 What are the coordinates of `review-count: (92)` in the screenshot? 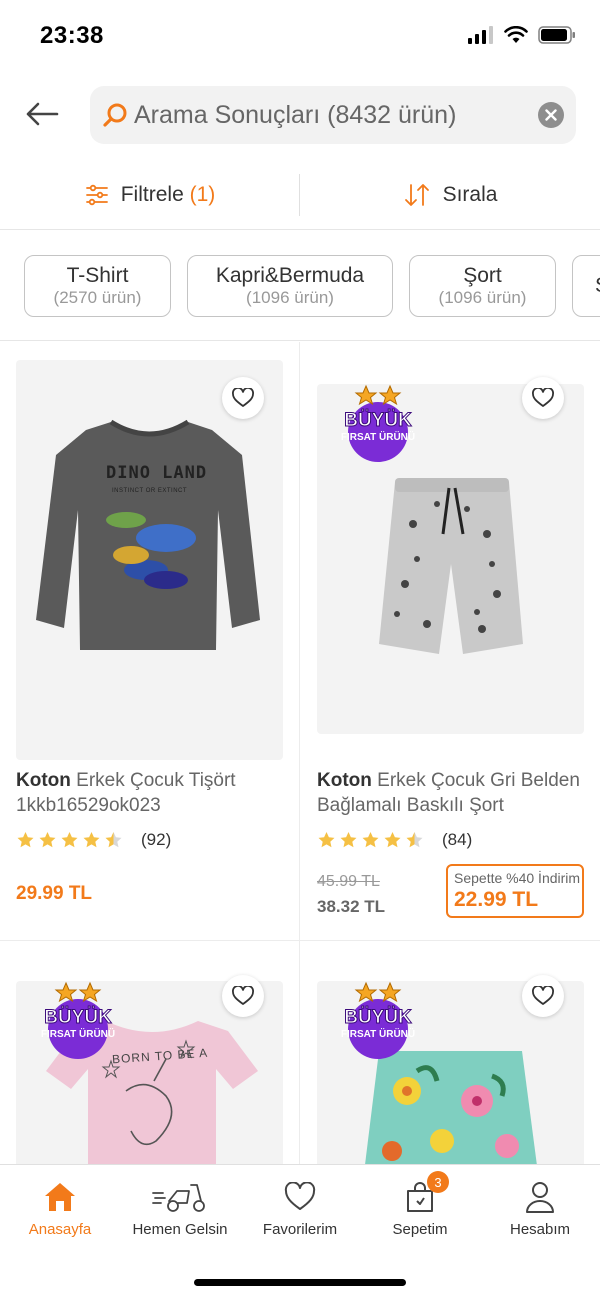 It's located at (156, 839).